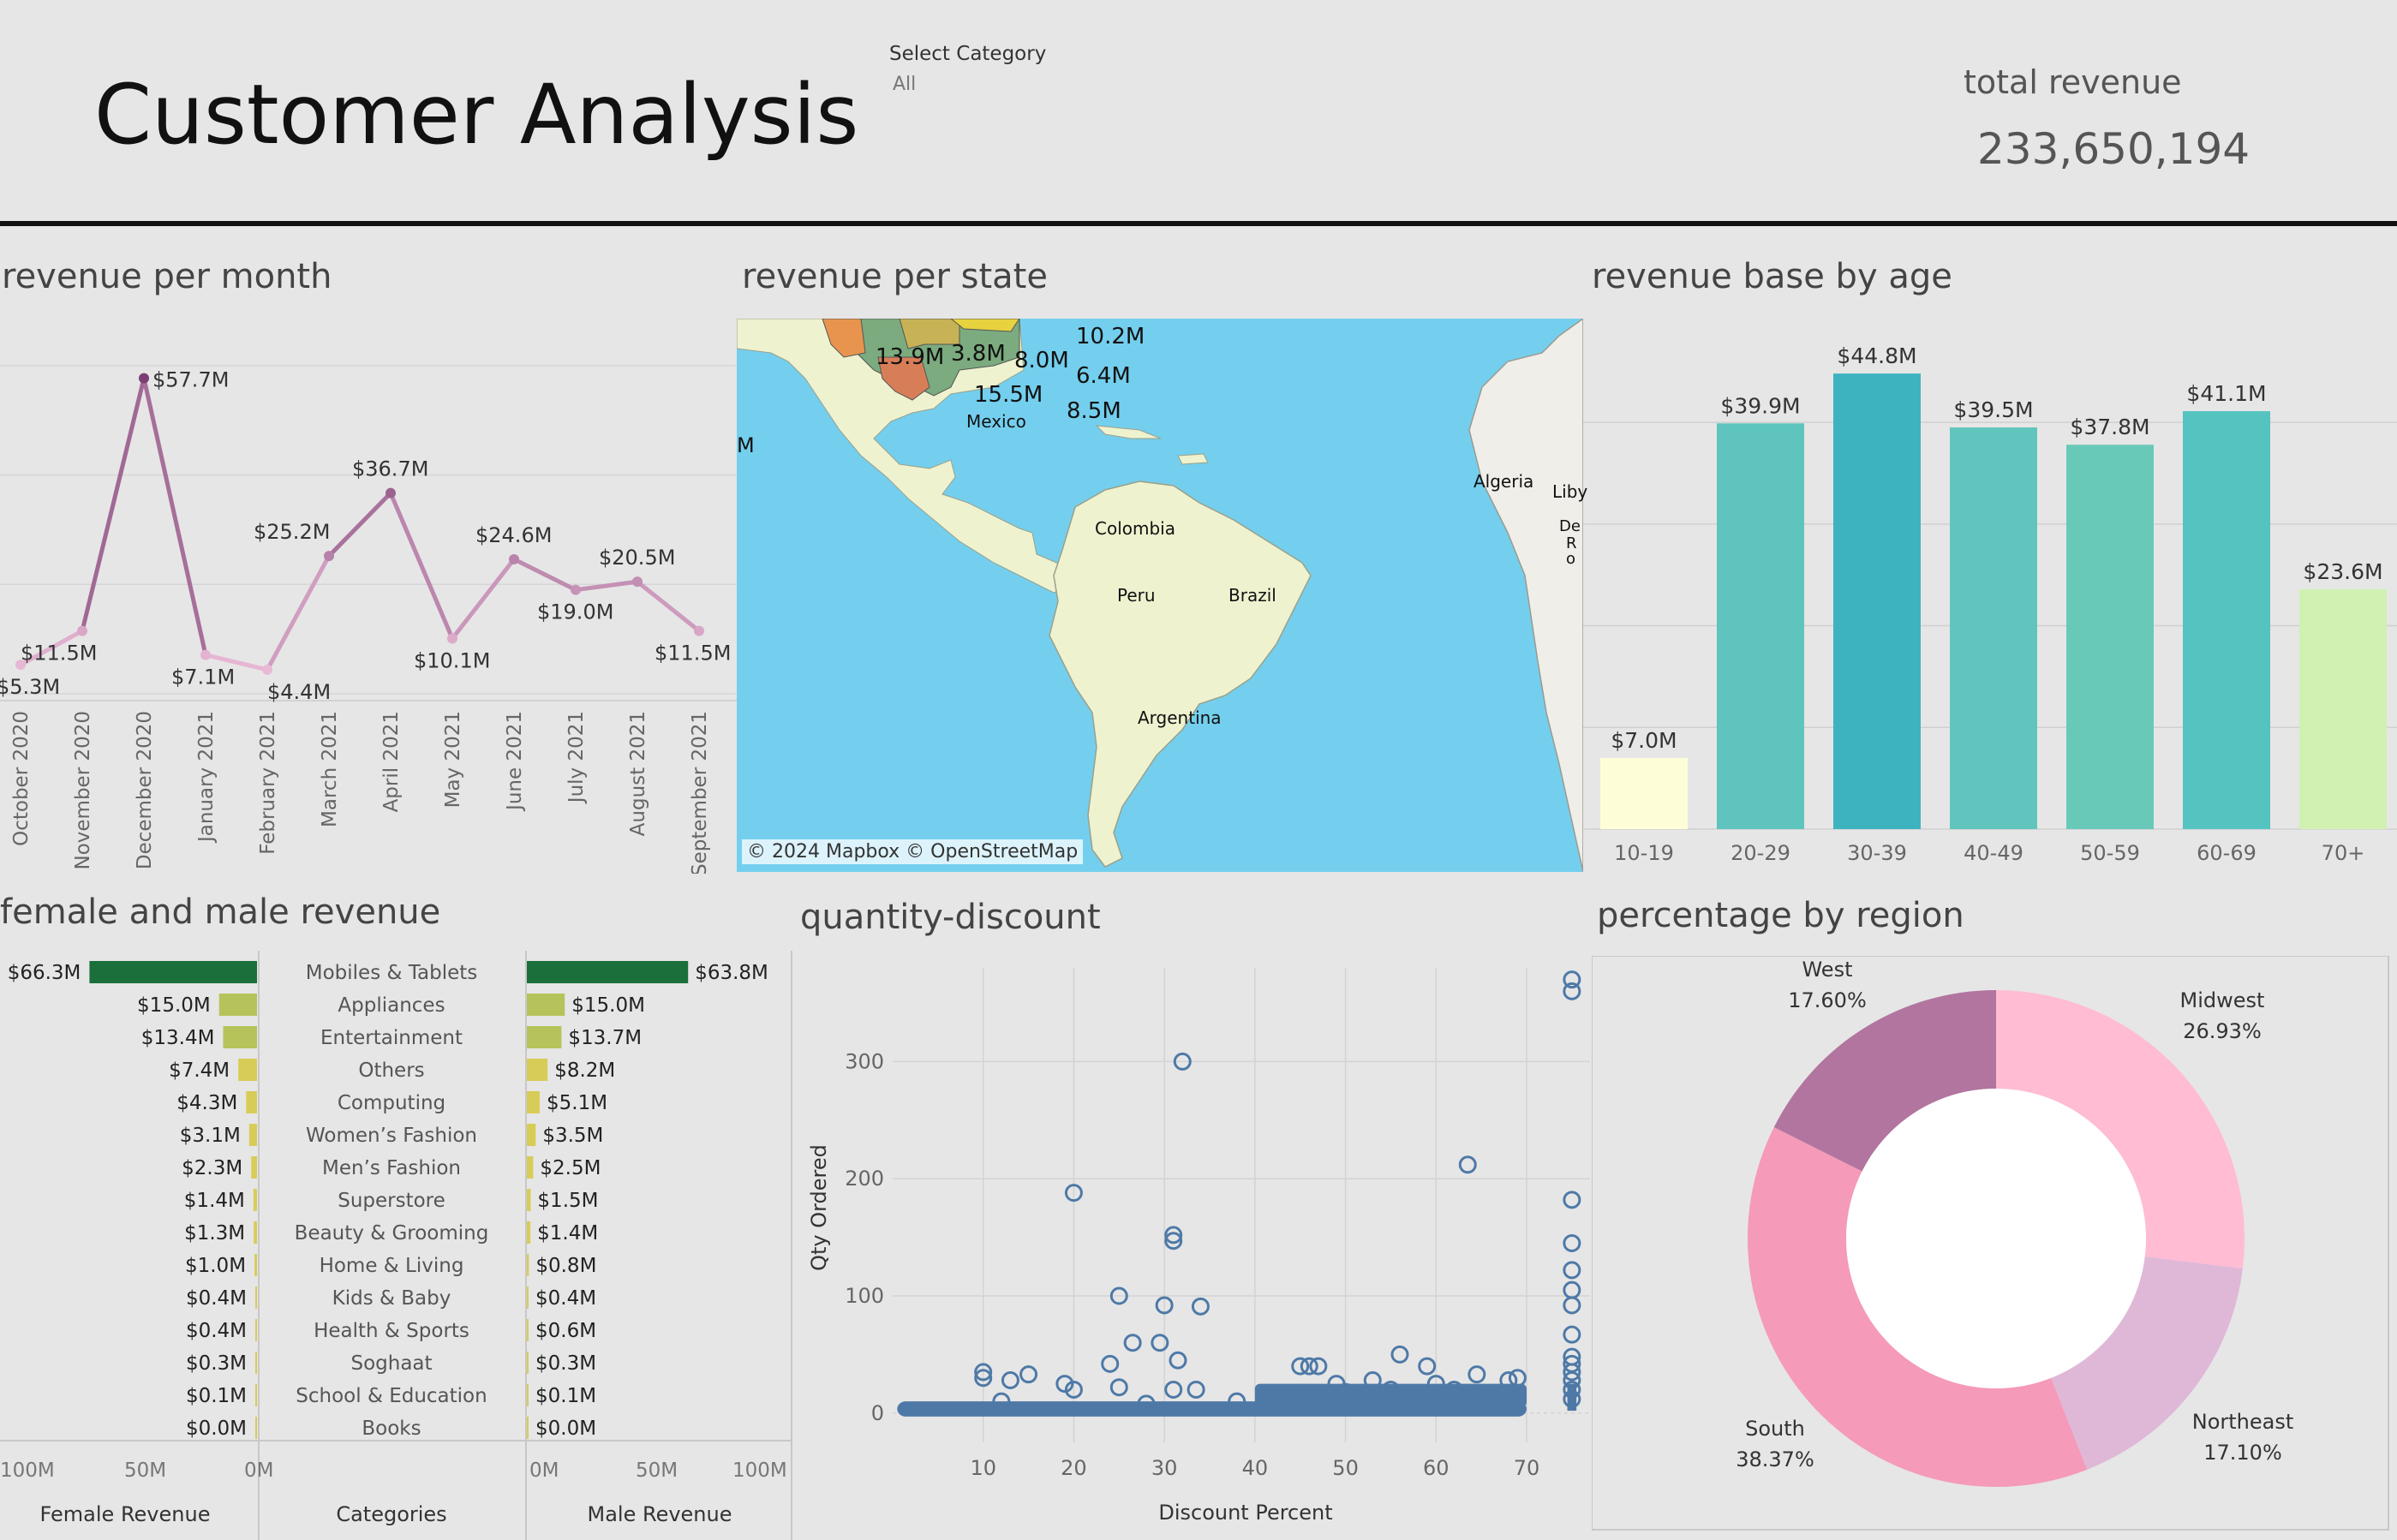 The width and height of the screenshot is (2397, 1540). What do you see at coordinates (21, 778) in the screenshot?
I see `x-tick-label: October 2020` at bounding box center [21, 778].